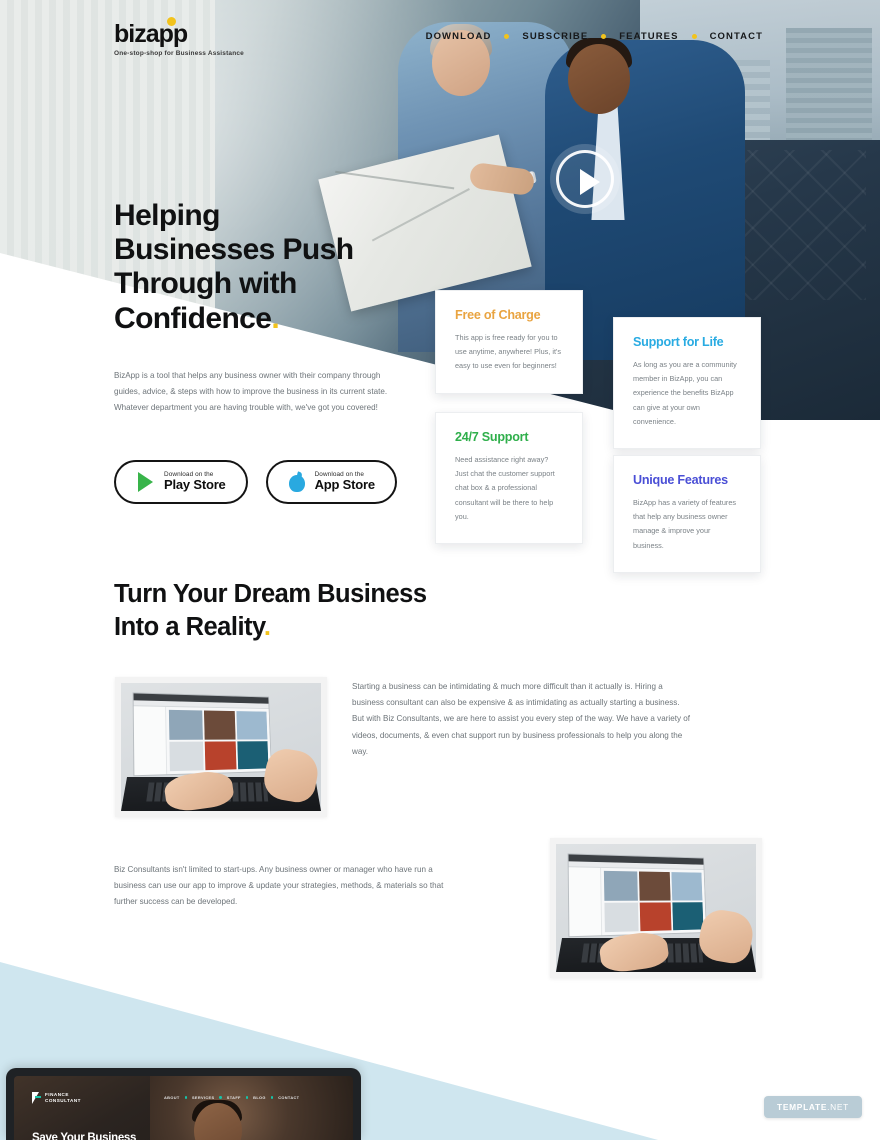  I want to click on play-store-label: Download on the Play Store, so click(195, 482).